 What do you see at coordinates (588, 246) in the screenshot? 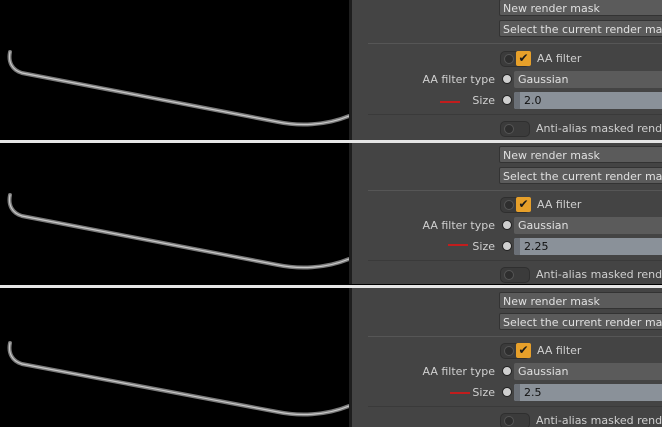
I see `size-input: 2.25` at bounding box center [588, 246].